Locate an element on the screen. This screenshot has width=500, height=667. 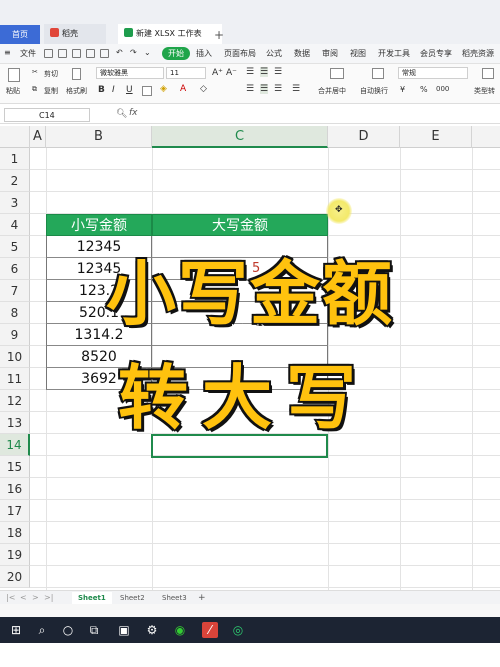
wrap-icon is located at coordinates (378, 73).